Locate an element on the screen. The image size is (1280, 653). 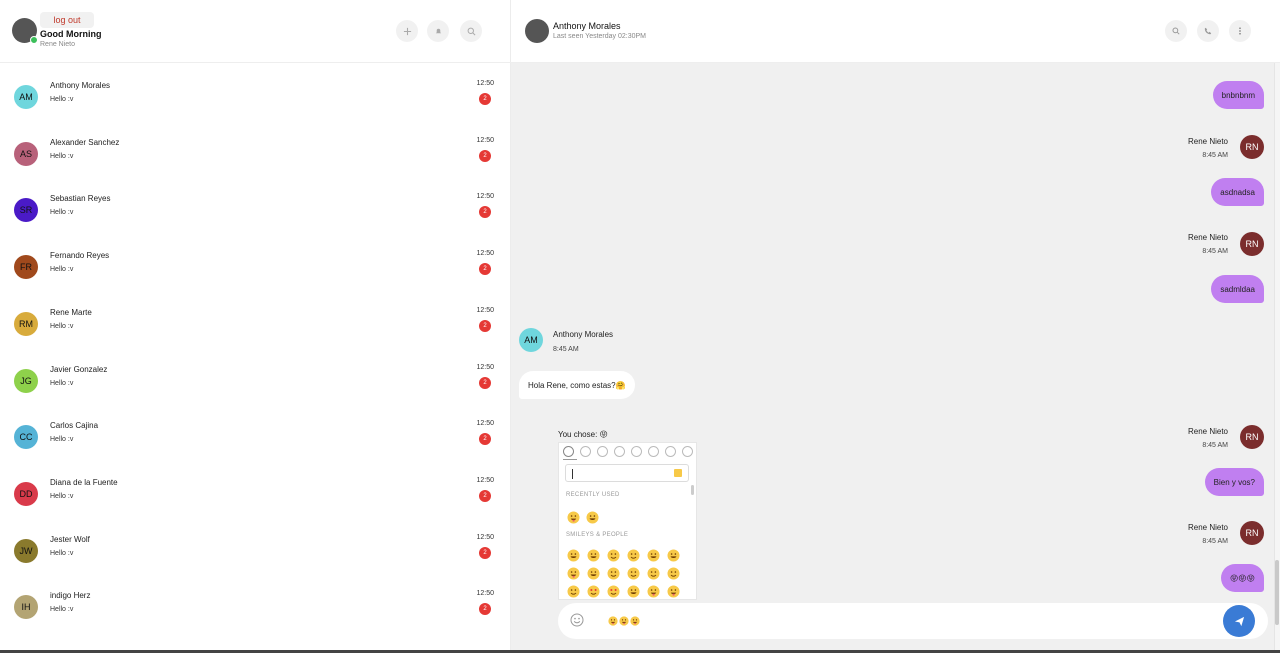
flag-icon is located at coordinates (687, 451).